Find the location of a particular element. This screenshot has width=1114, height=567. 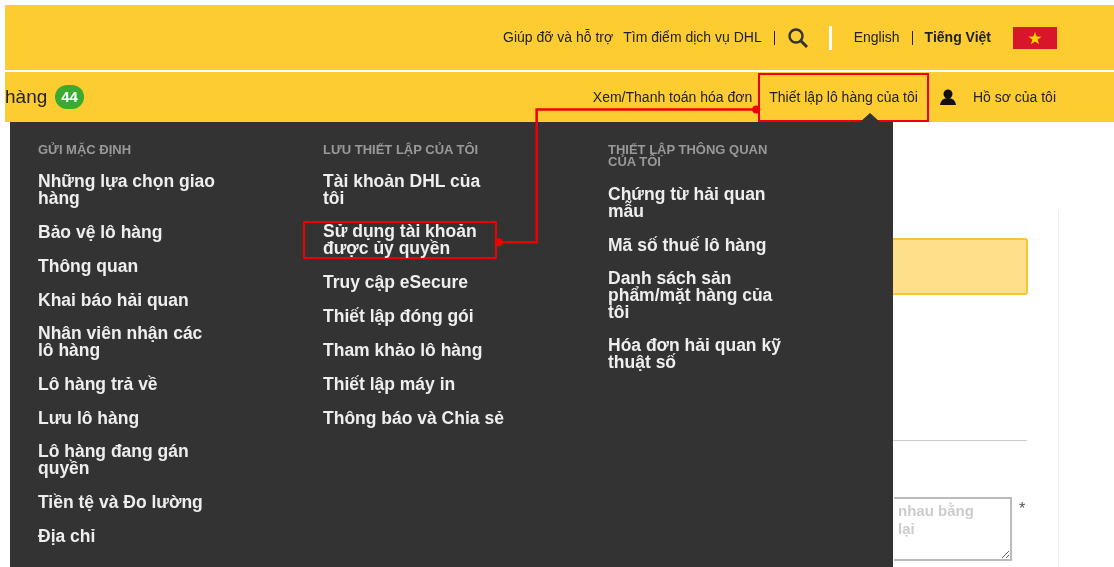

menu-heading: LƯU THIẾT LẬP CỦA TÔI is located at coordinates (401, 150).